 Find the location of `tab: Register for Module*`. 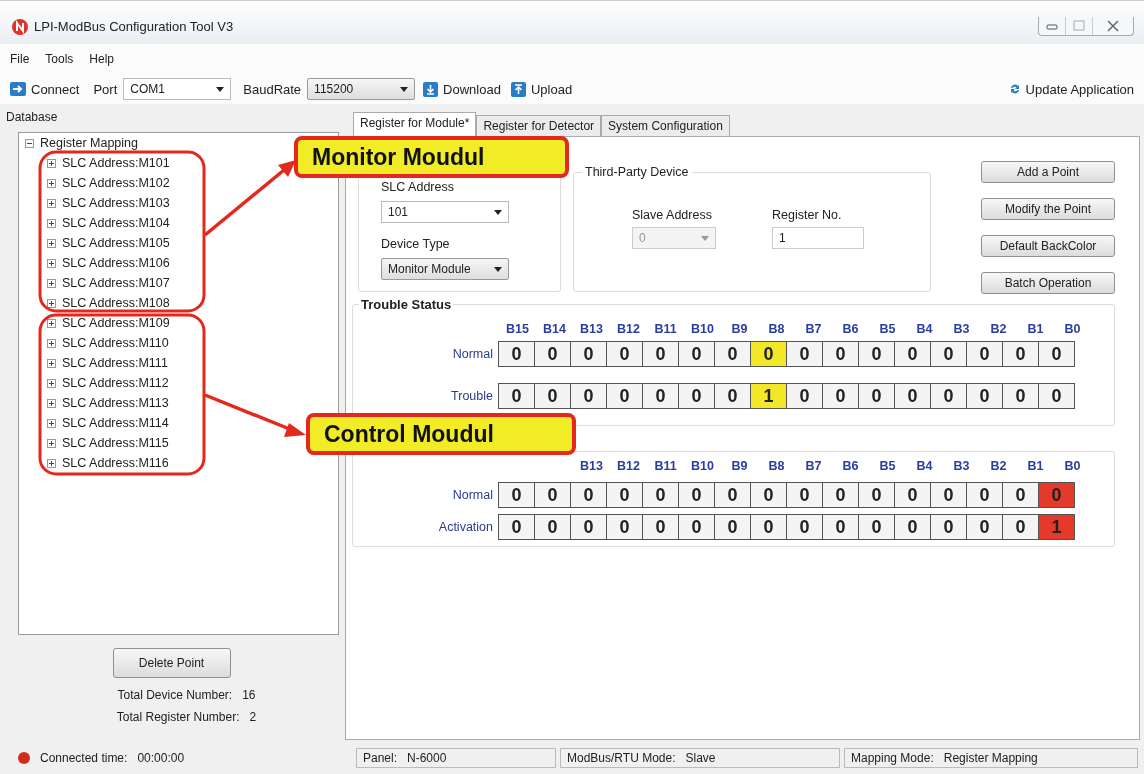

tab: Register for Module* is located at coordinates (415, 124).